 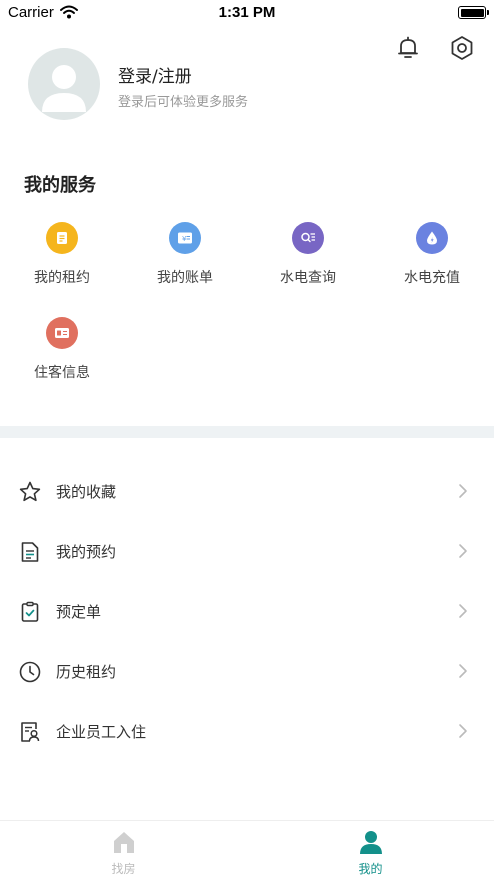 I want to click on gear-icon, so click(x=462, y=48).